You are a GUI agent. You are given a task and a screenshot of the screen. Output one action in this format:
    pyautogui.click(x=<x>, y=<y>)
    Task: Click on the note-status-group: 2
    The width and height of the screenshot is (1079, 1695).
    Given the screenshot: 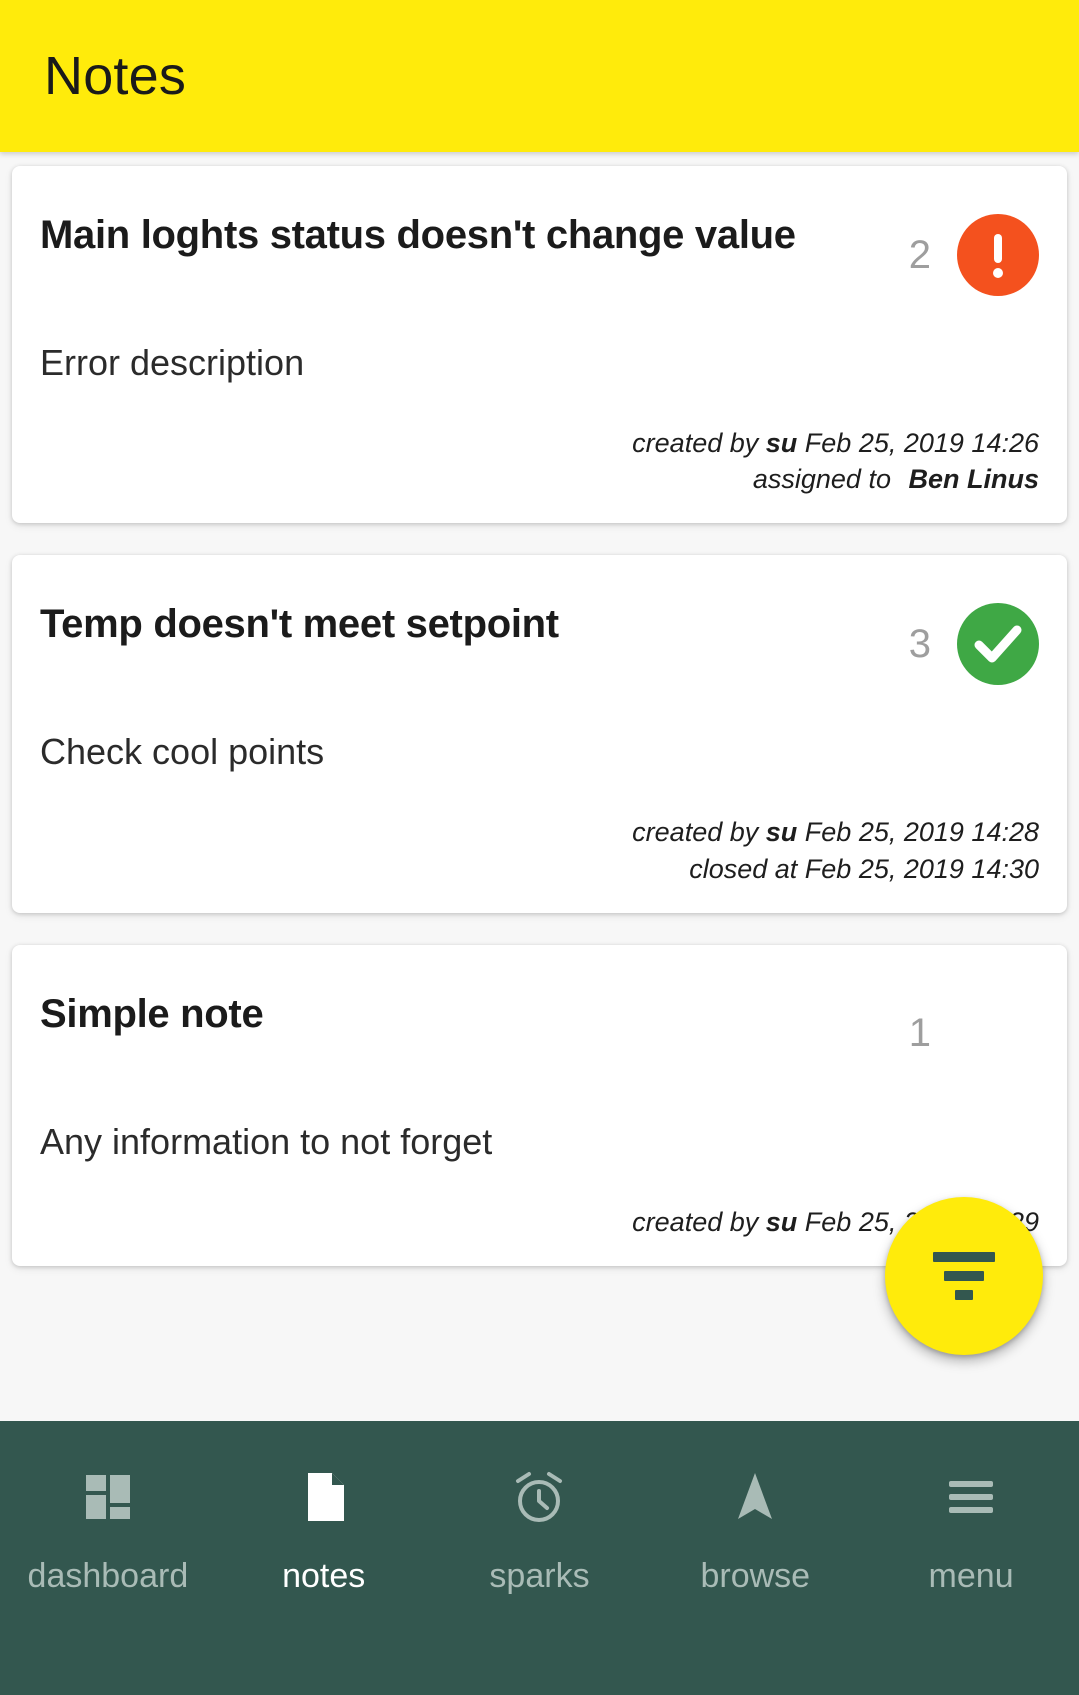 What is the action you would take?
    pyautogui.click(x=972, y=253)
    